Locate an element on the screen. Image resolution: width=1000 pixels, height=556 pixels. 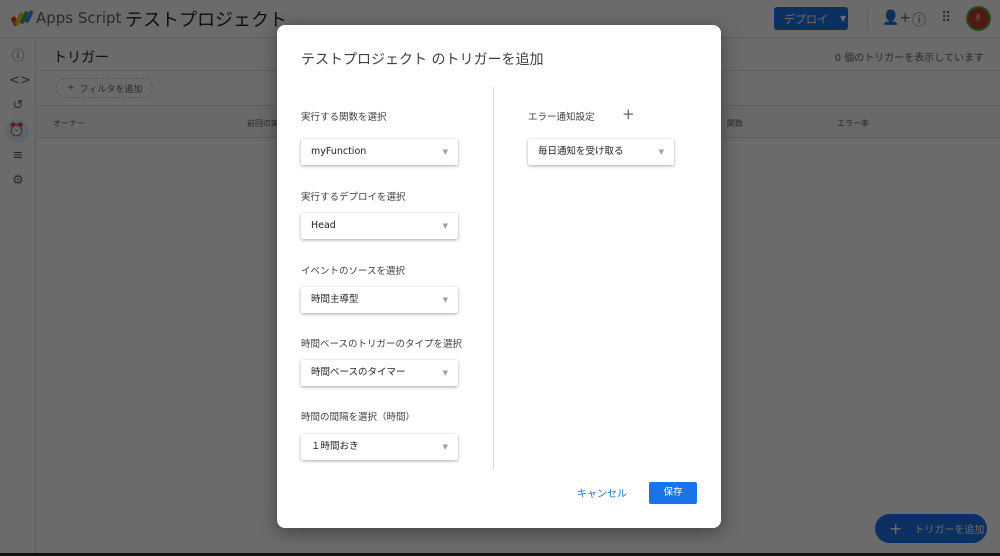
sidebar: ⓘ <> ↺ ⏰ ≡ ⚙ is located at coordinates (18, 296).